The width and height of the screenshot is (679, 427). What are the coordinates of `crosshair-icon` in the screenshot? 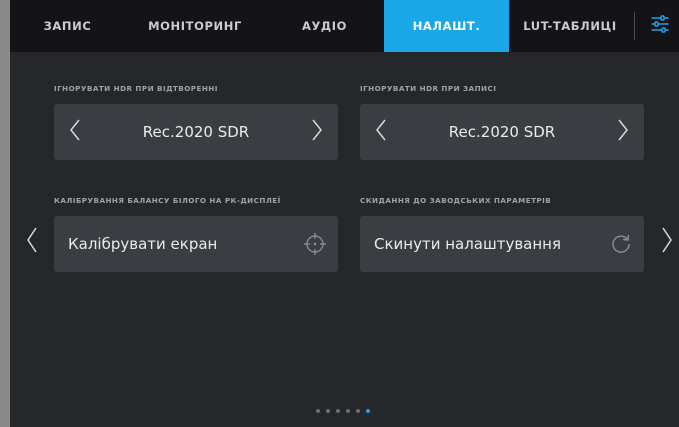 It's located at (315, 244).